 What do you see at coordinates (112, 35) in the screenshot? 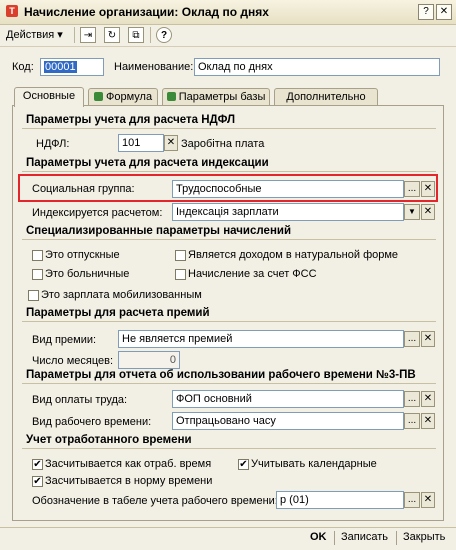
I see `refresh-icon: ↻` at bounding box center [112, 35].